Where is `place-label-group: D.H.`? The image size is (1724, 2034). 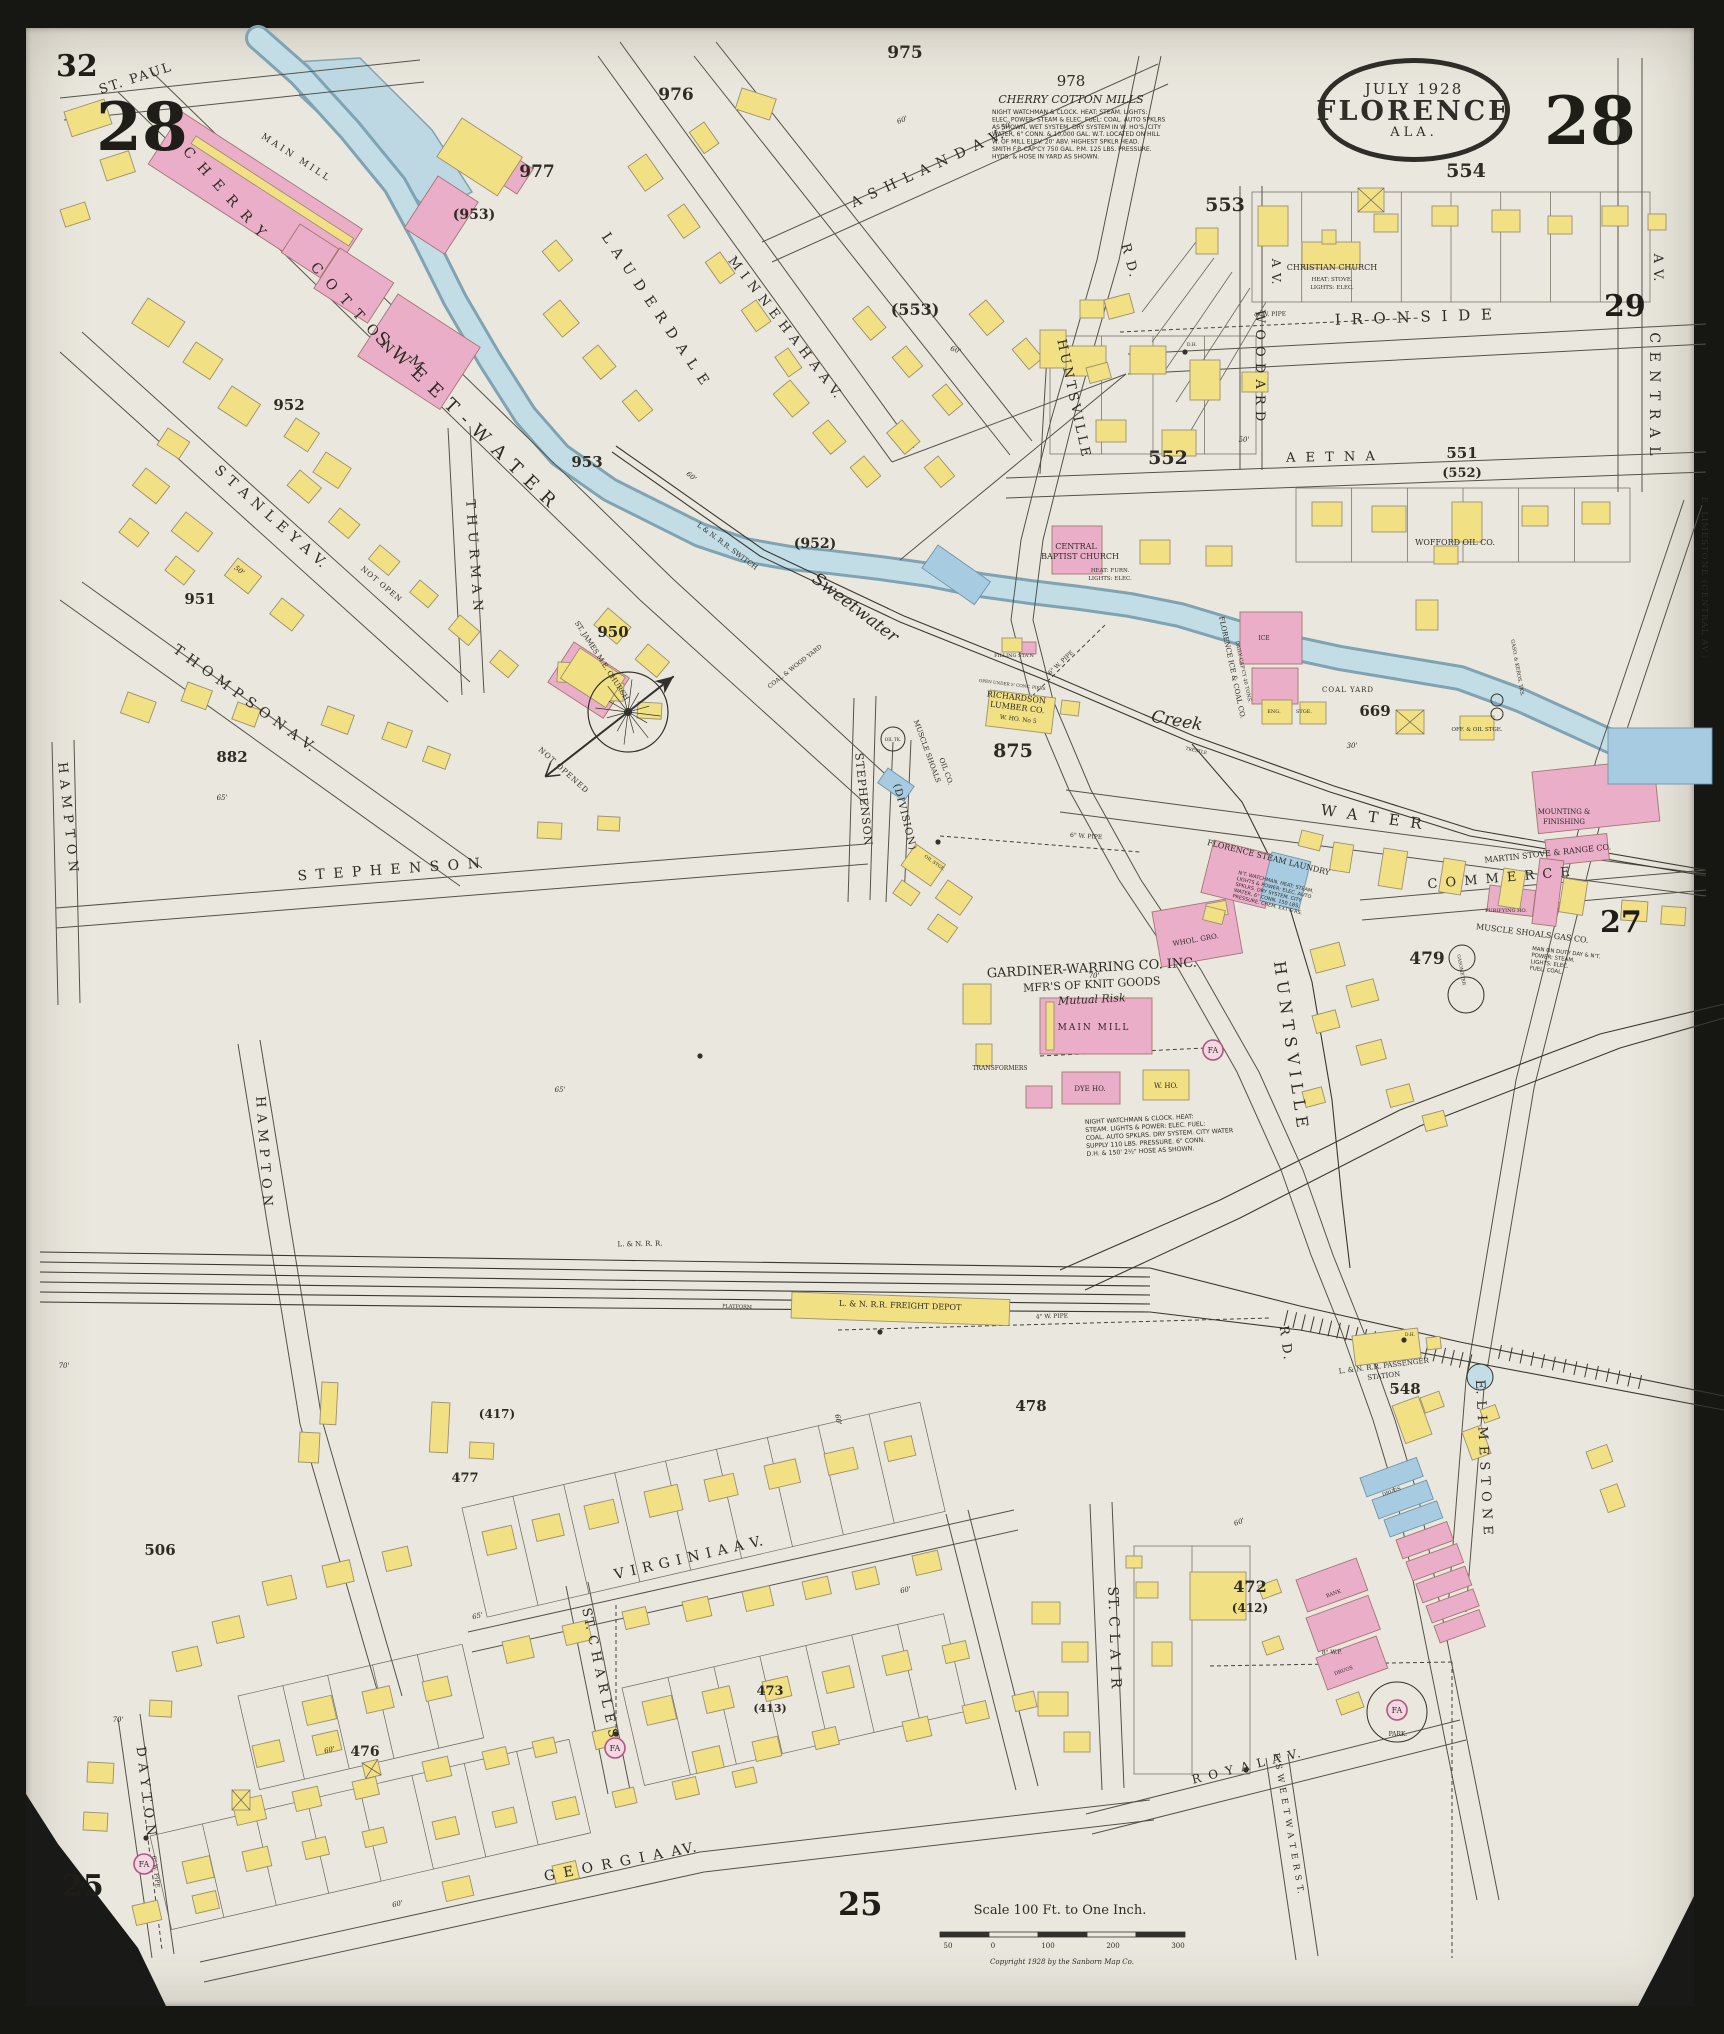 place-label-group: D.H. is located at coordinates (1410, 1335).